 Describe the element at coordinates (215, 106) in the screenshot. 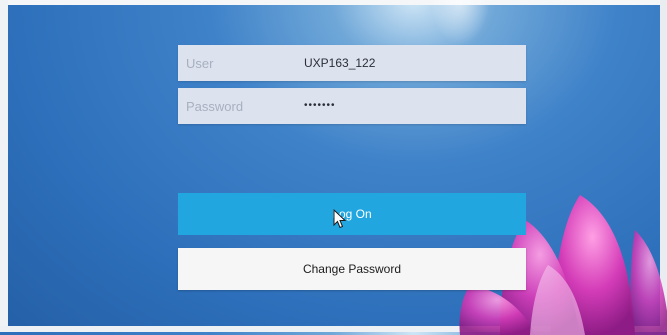

I see `password-label: Password` at that location.